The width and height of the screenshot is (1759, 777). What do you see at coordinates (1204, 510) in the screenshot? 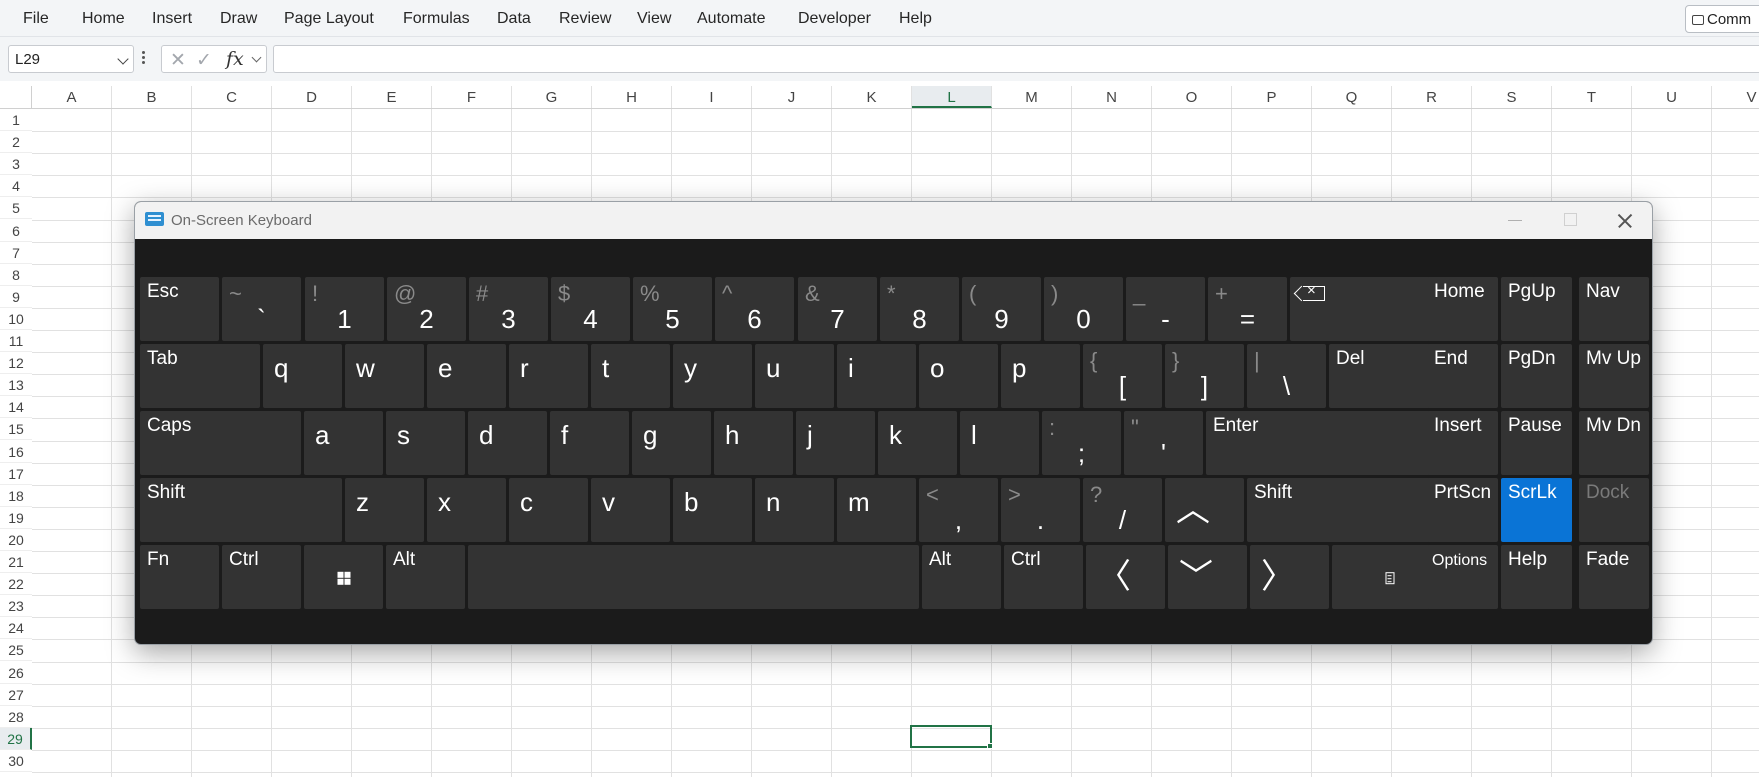
I see `key-up: ︿` at bounding box center [1204, 510].